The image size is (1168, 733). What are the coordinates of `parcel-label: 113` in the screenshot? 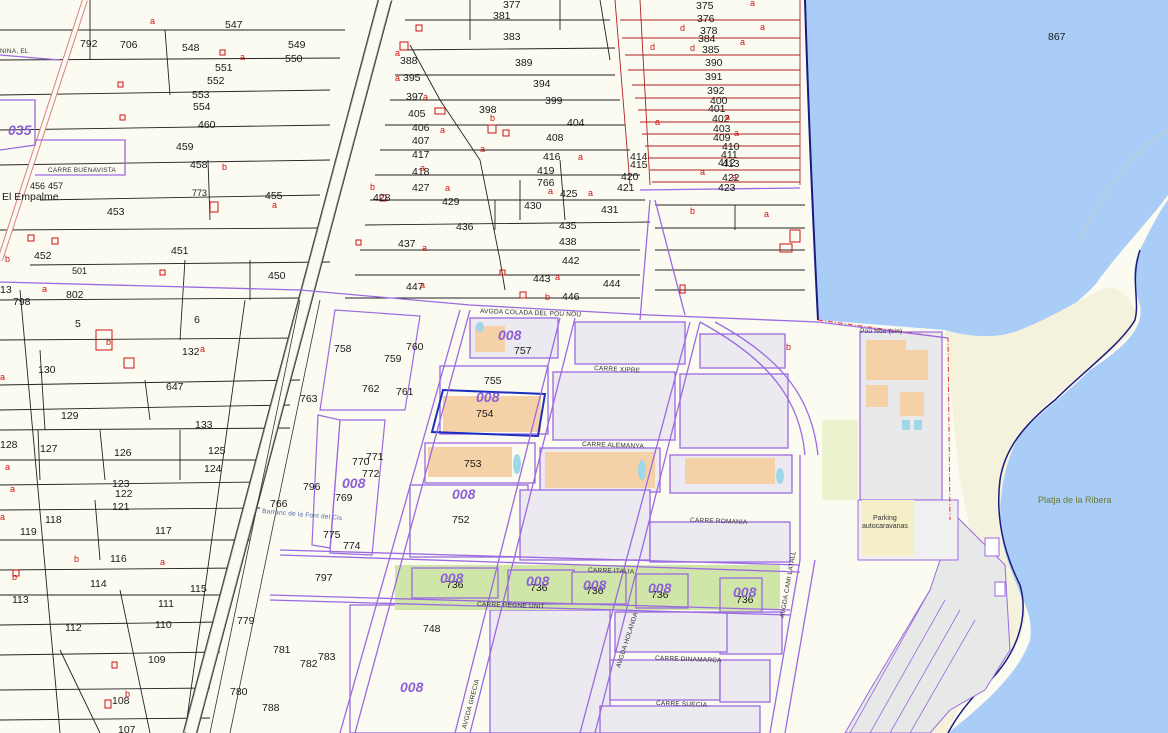 It's located at (20, 600).